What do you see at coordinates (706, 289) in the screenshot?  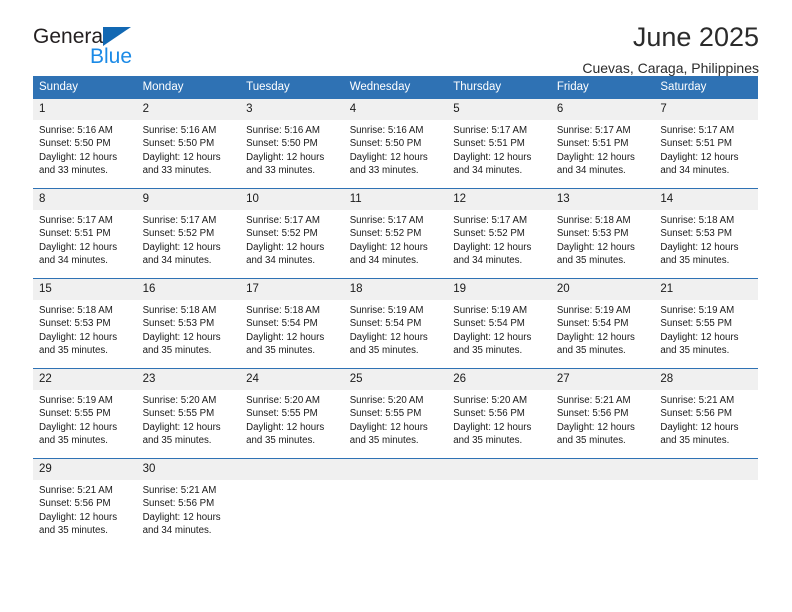 I see `day-number: 21` at bounding box center [706, 289].